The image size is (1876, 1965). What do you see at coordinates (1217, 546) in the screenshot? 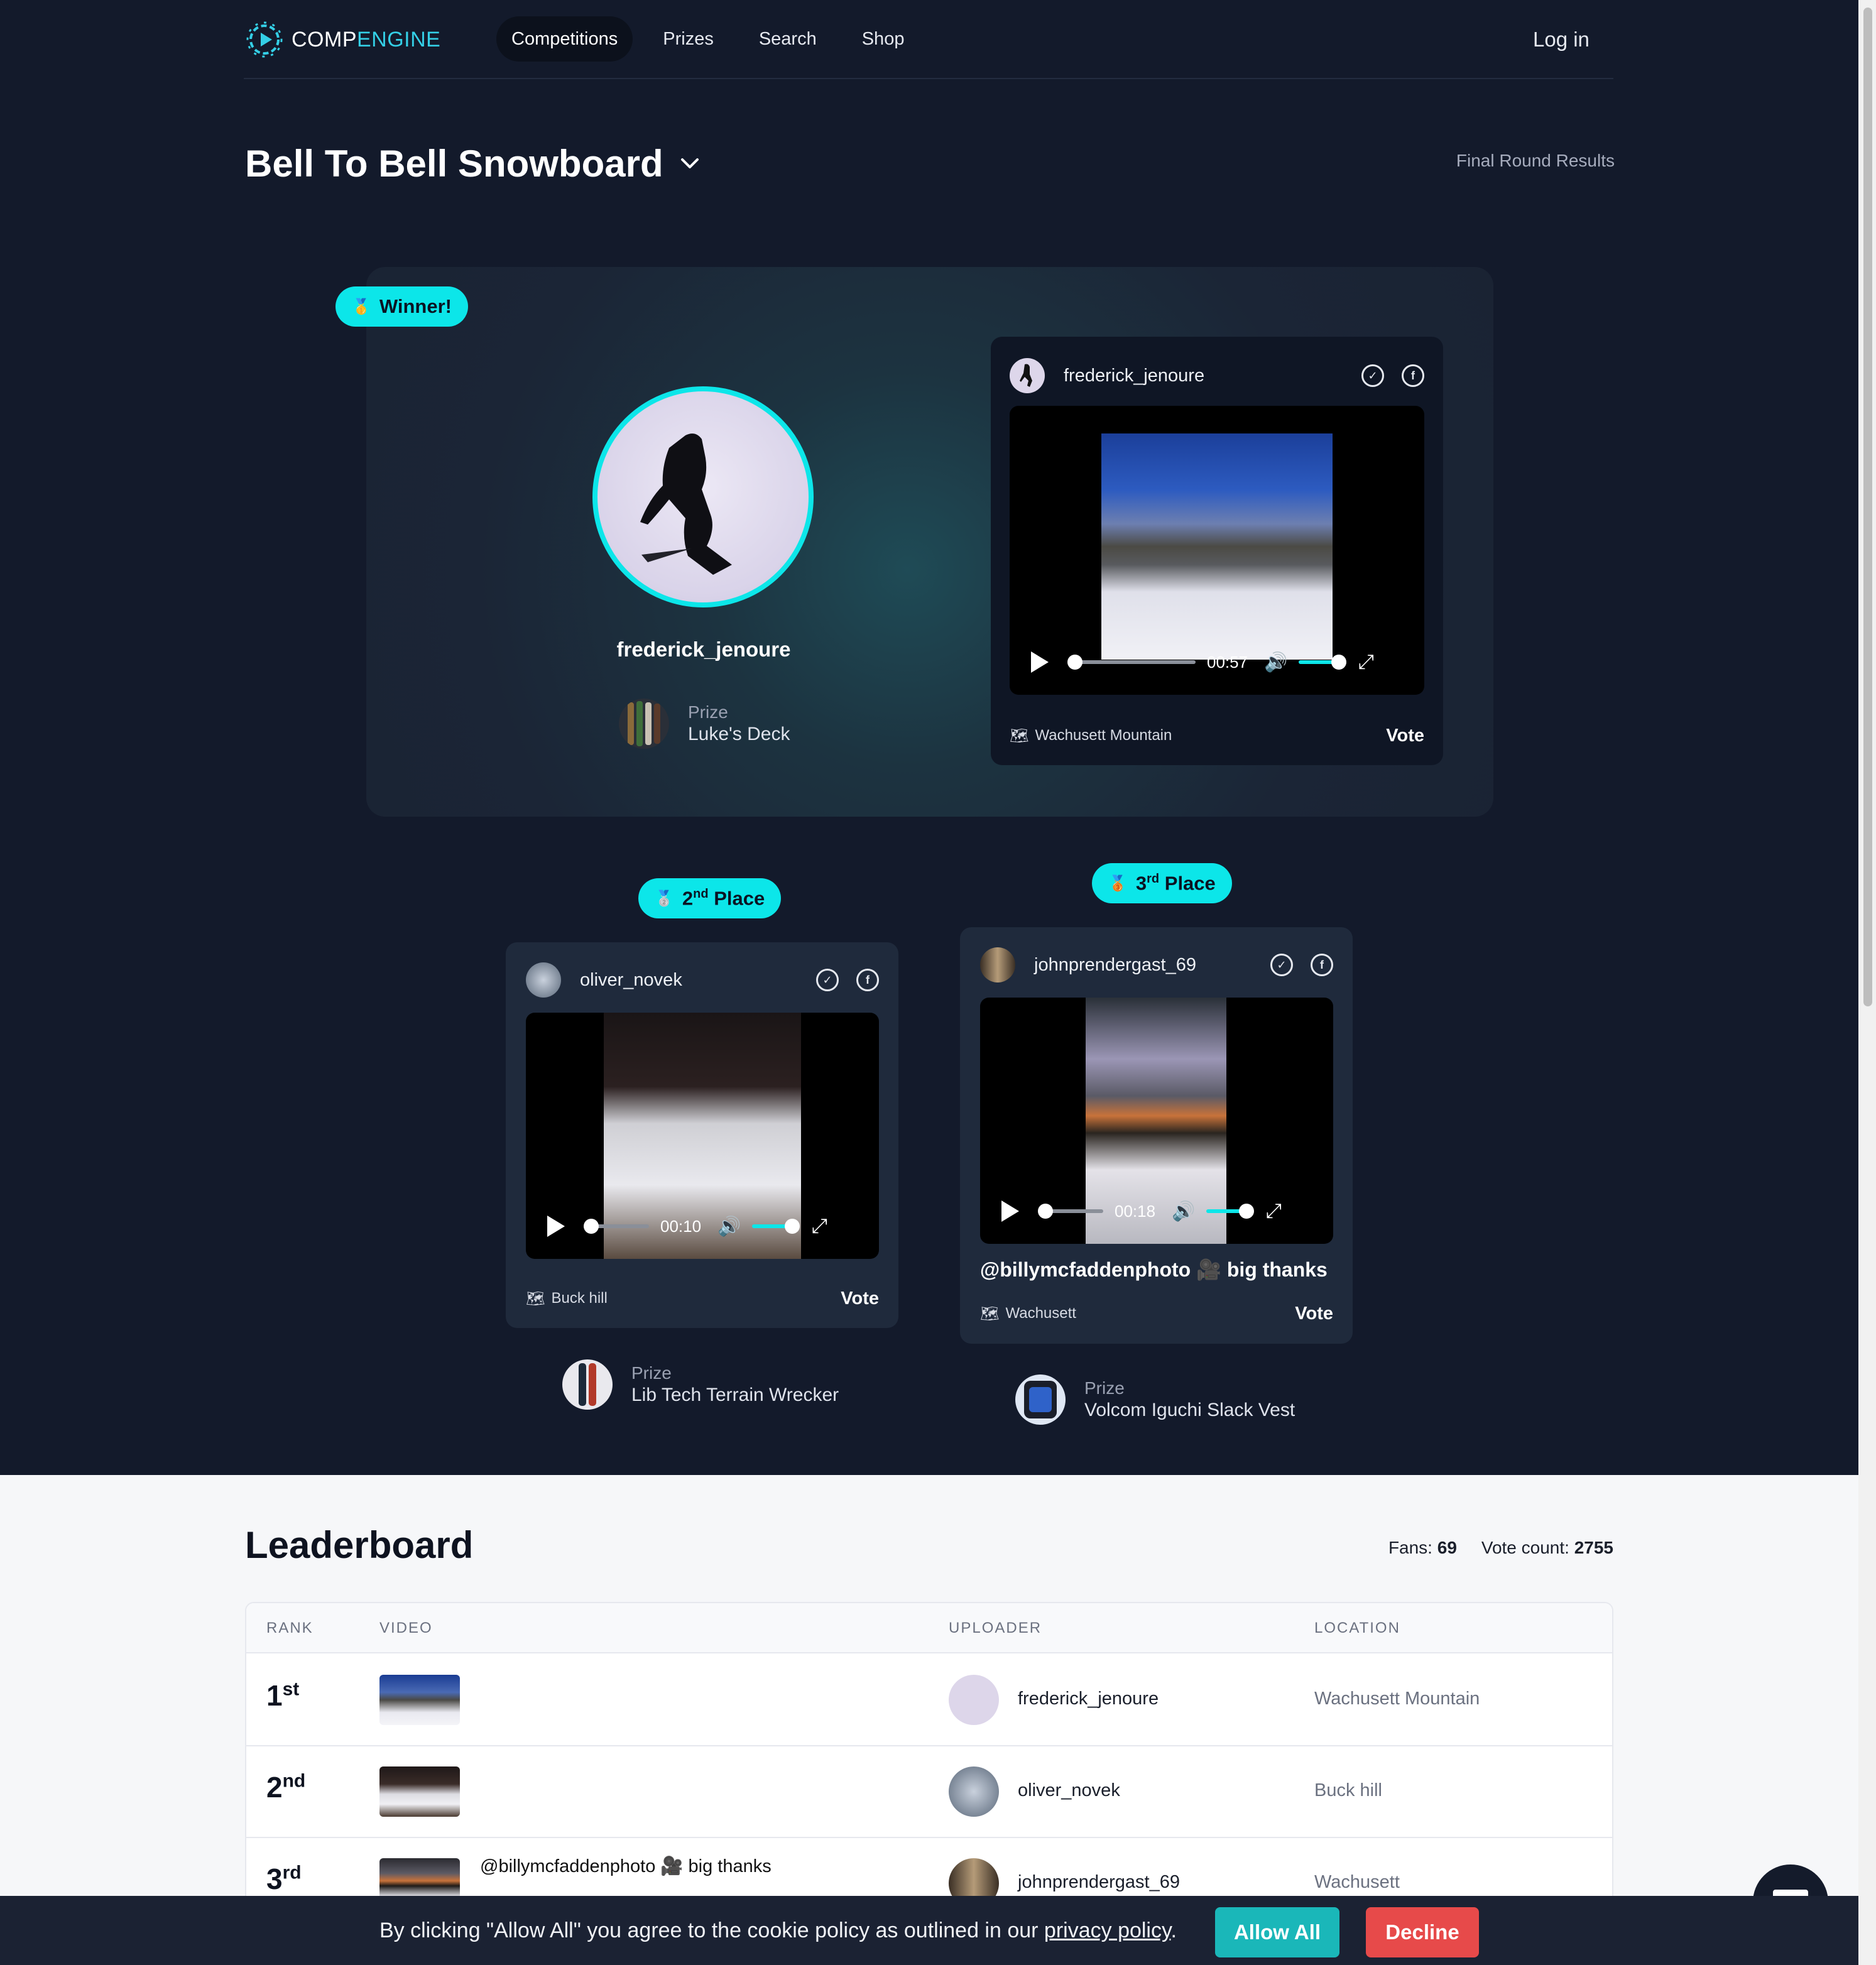
I see `video-frame` at bounding box center [1217, 546].